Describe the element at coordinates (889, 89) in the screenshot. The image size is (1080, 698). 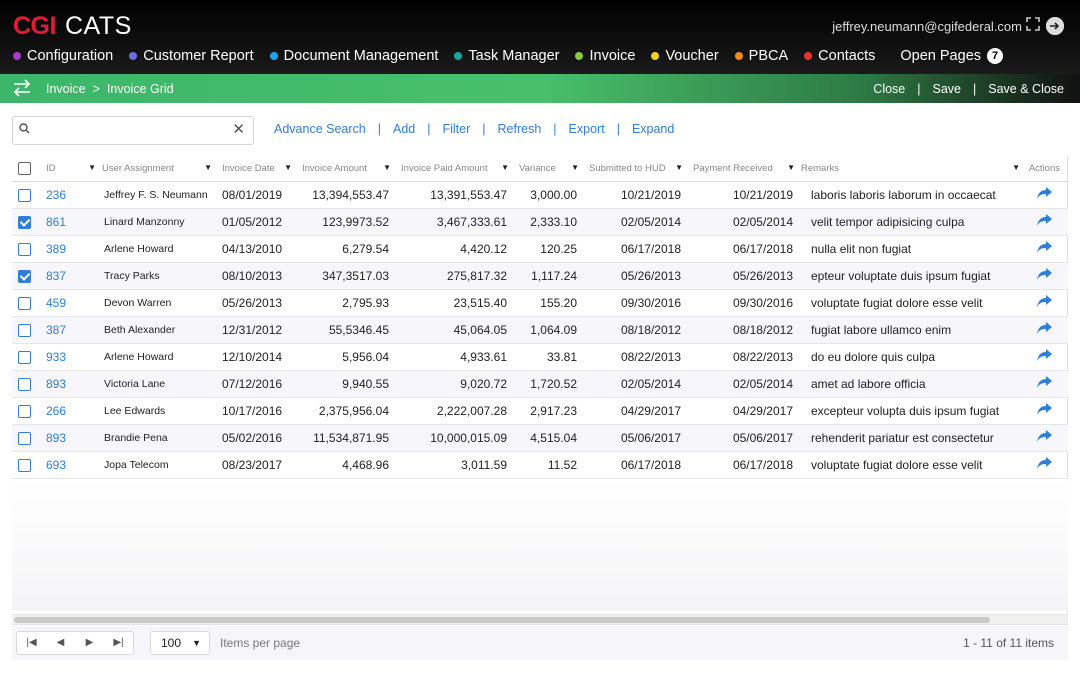
I see `close-button: Close` at that location.